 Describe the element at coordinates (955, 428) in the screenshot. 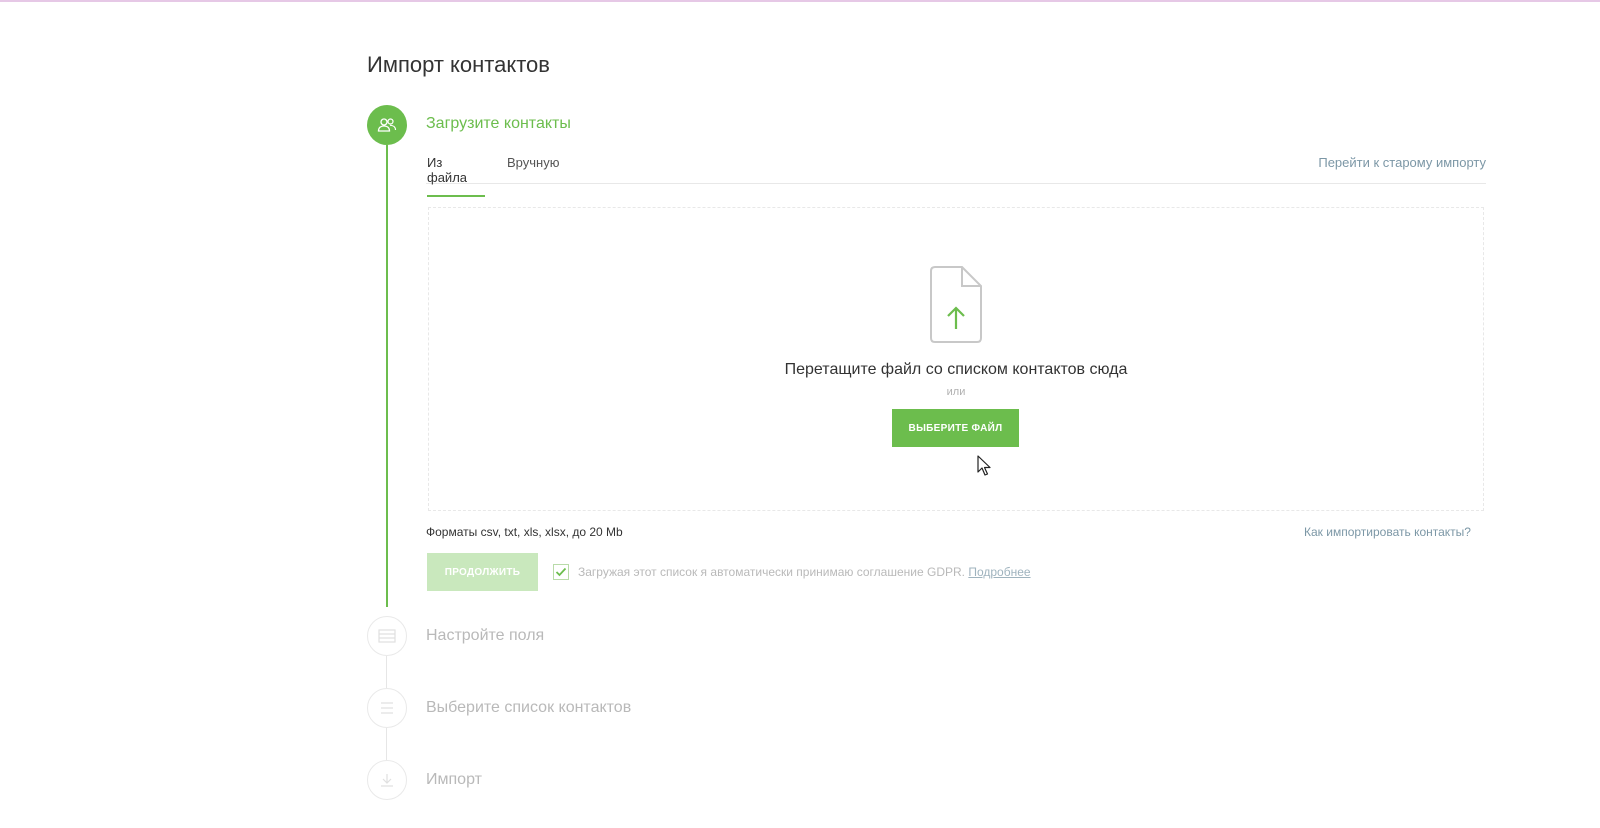

I see `choose-file-button: ВЫБЕРИТЕ ФАЙЛ` at that location.